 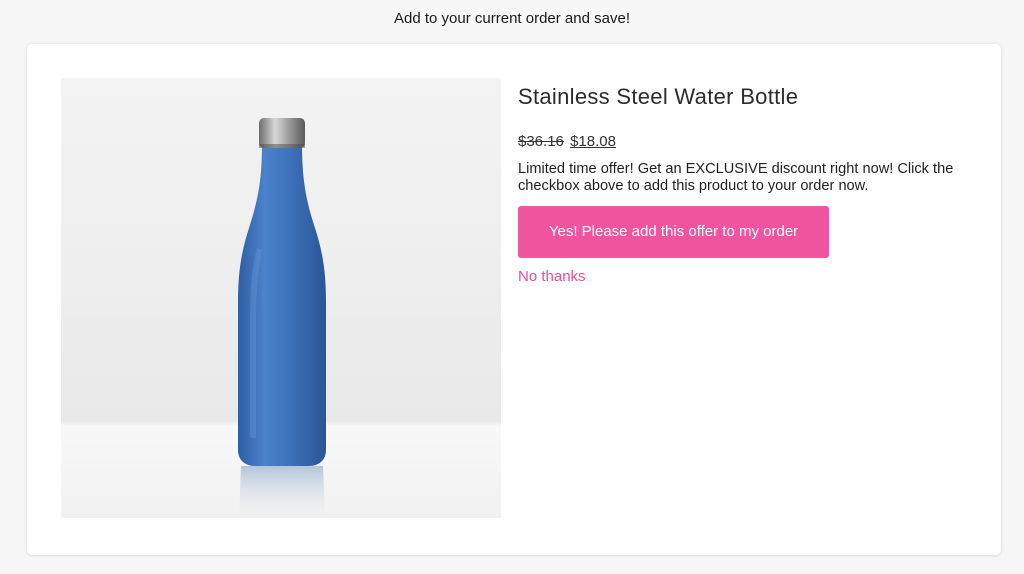 I want to click on sale-price: $18.08, so click(x=593, y=141).